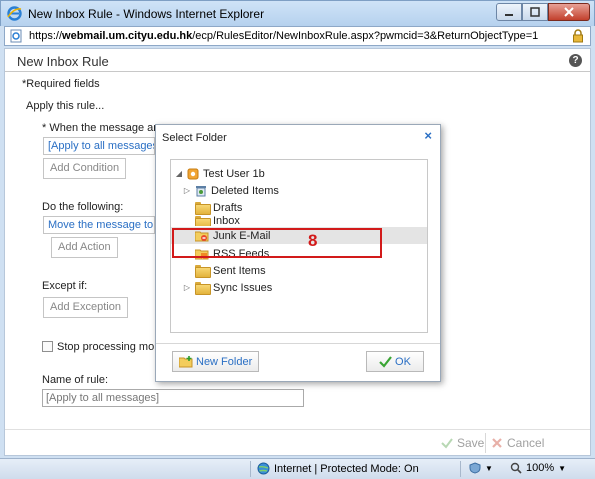 This screenshot has width=595, height=479. I want to click on tree-item-sent-items: Sent Items, so click(230, 270).